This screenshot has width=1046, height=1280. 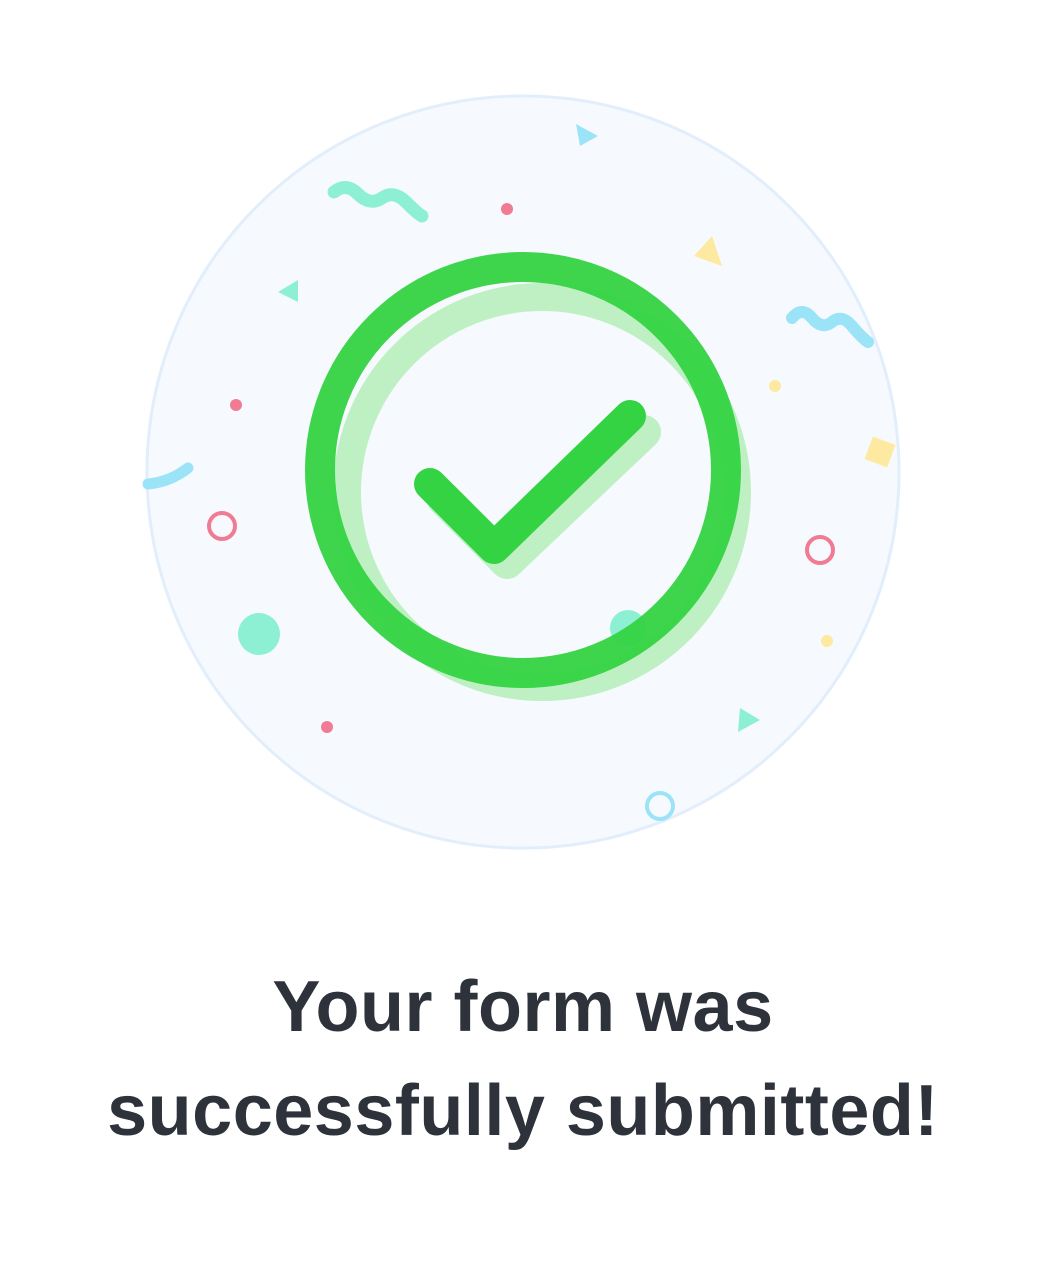 What do you see at coordinates (523, 1111) in the screenshot?
I see `success-message-line-2: successfully submitted!` at bounding box center [523, 1111].